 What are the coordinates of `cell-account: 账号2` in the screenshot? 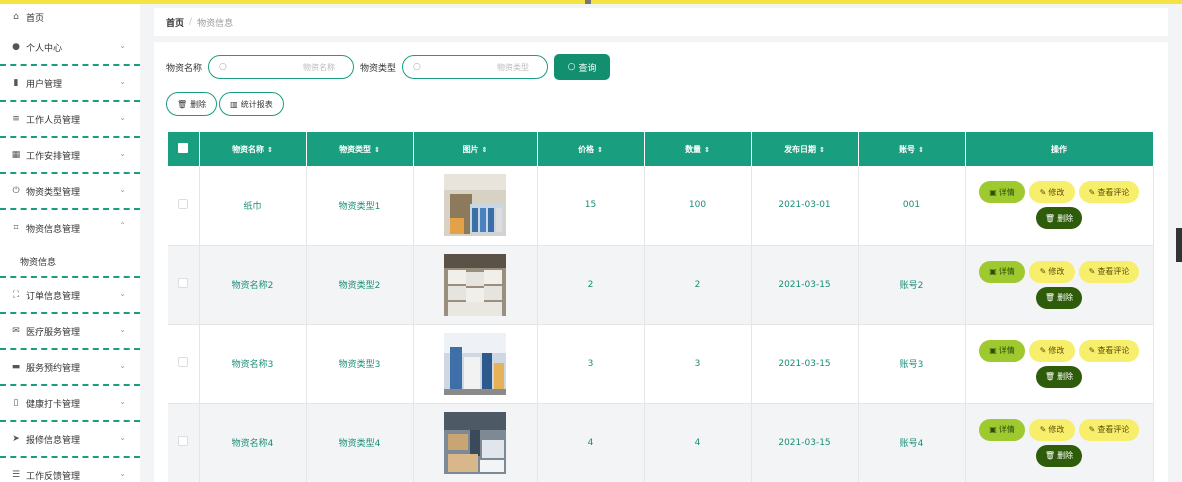 It's located at (912, 284).